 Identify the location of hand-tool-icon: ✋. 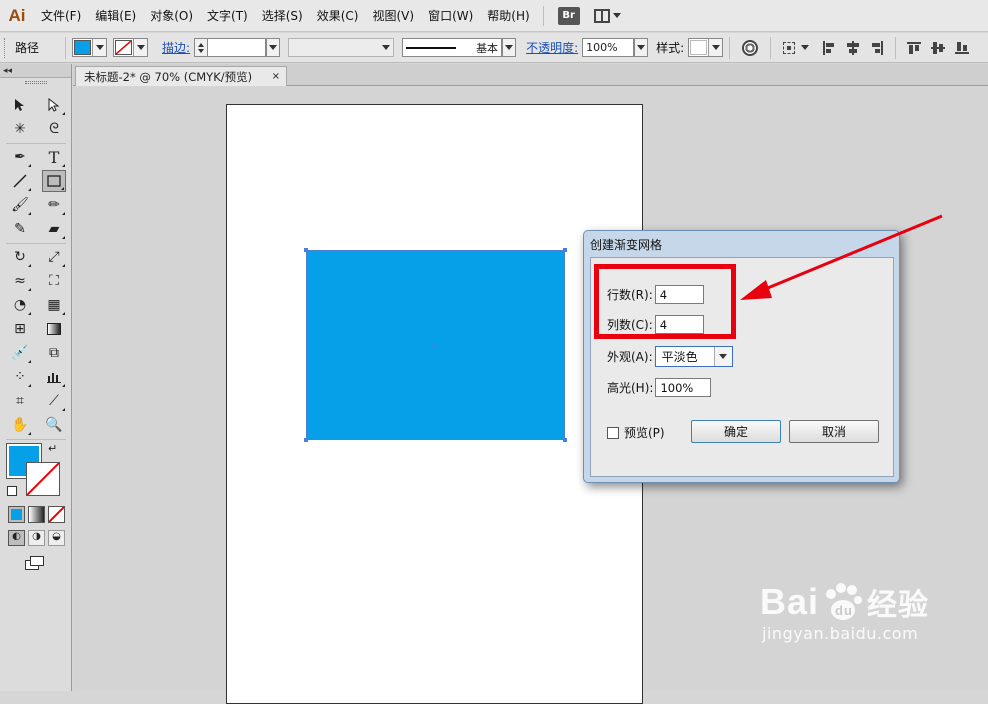
(20, 425).